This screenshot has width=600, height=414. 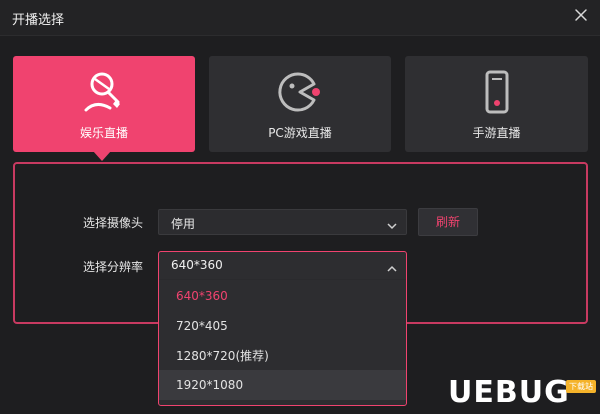 What do you see at coordinates (496, 133) in the screenshot?
I see `card-label: 手游直播` at bounding box center [496, 133].